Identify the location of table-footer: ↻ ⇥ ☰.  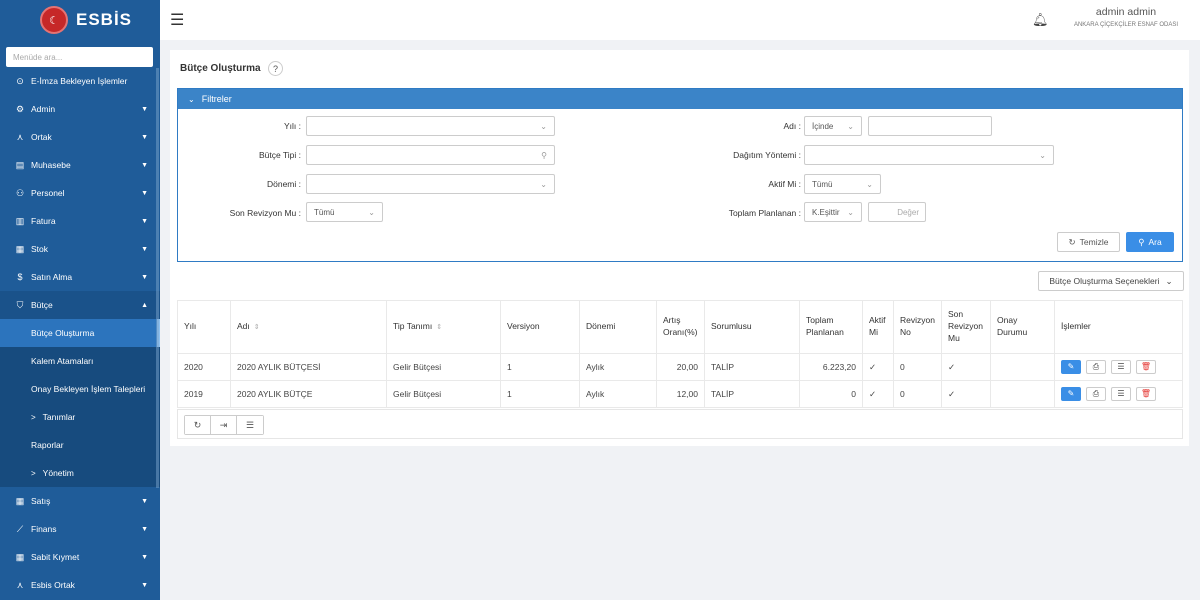
(680, 424).